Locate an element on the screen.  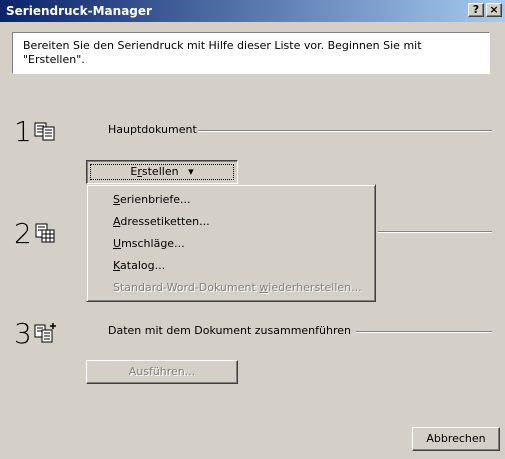
menu-item-label-pre: Standard-Word-Dokument is located at coordinates (186, 287).